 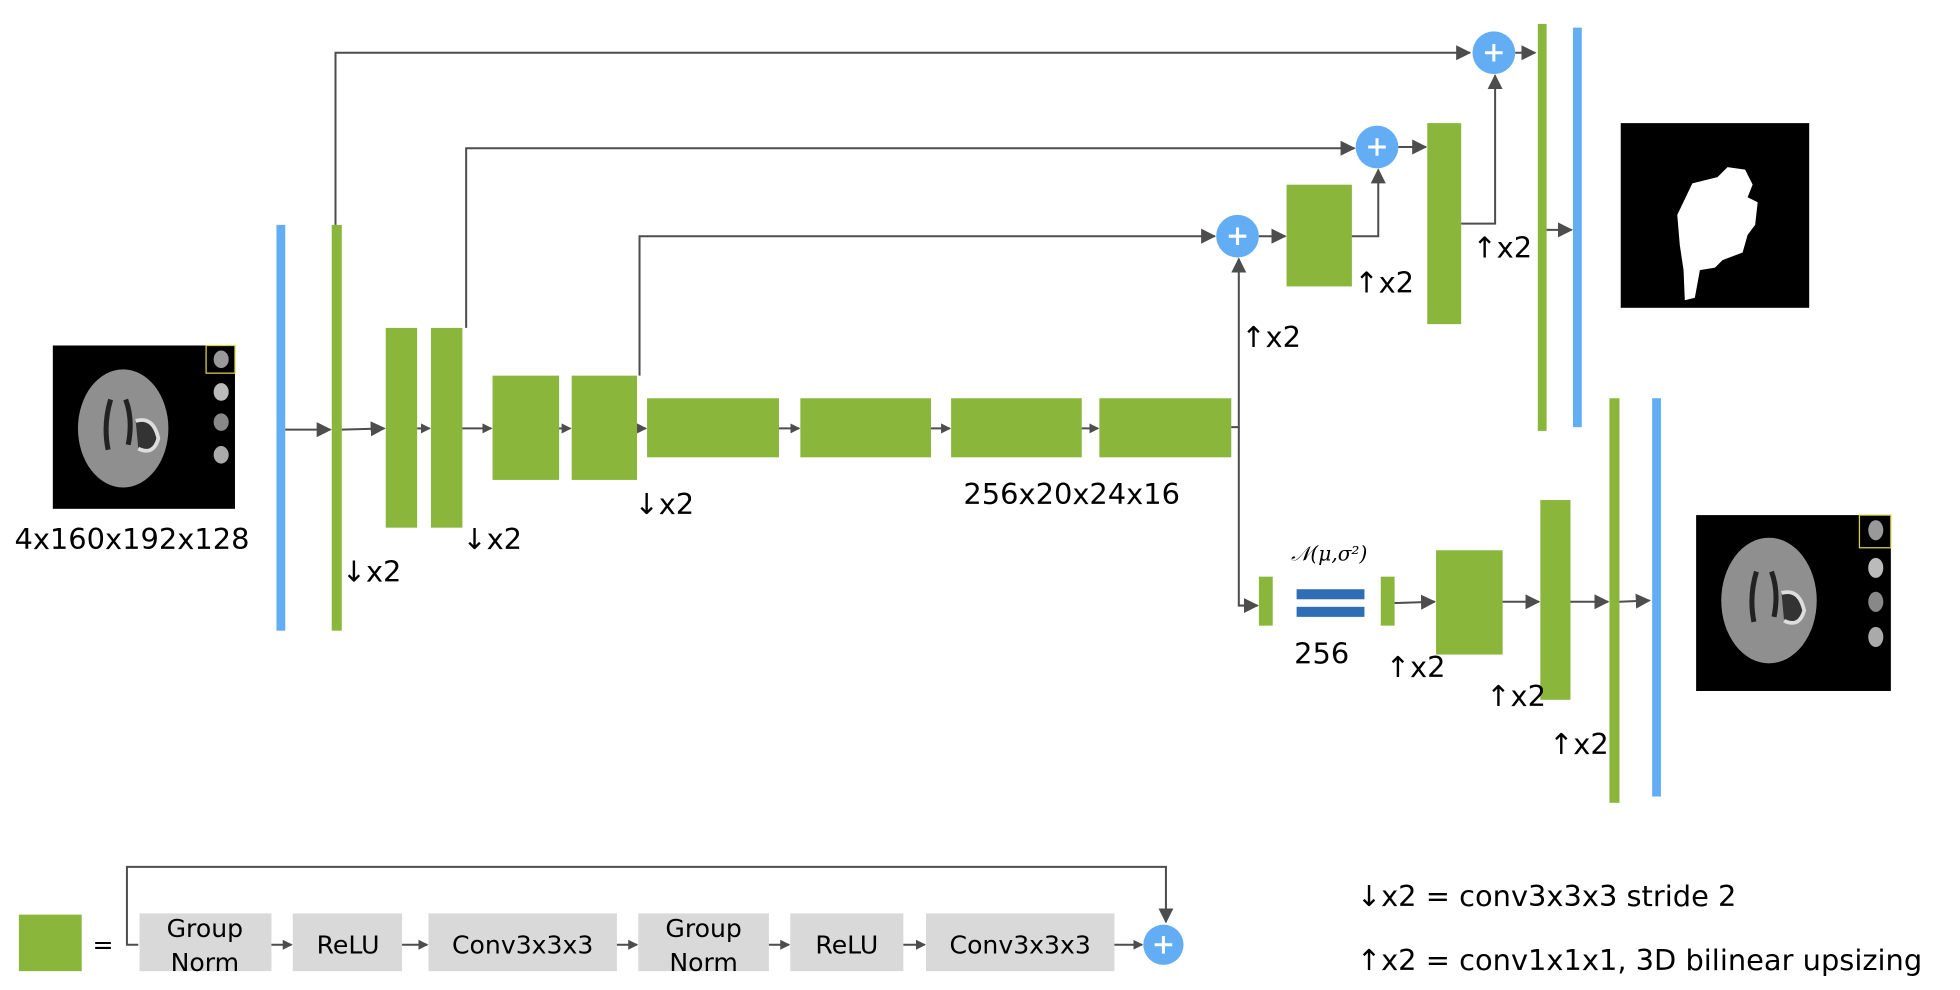 What do you see at coordinates (1321, 653) in the screenshot?
I see `latent-size-label: 256` at bounding box center [1321, 653].